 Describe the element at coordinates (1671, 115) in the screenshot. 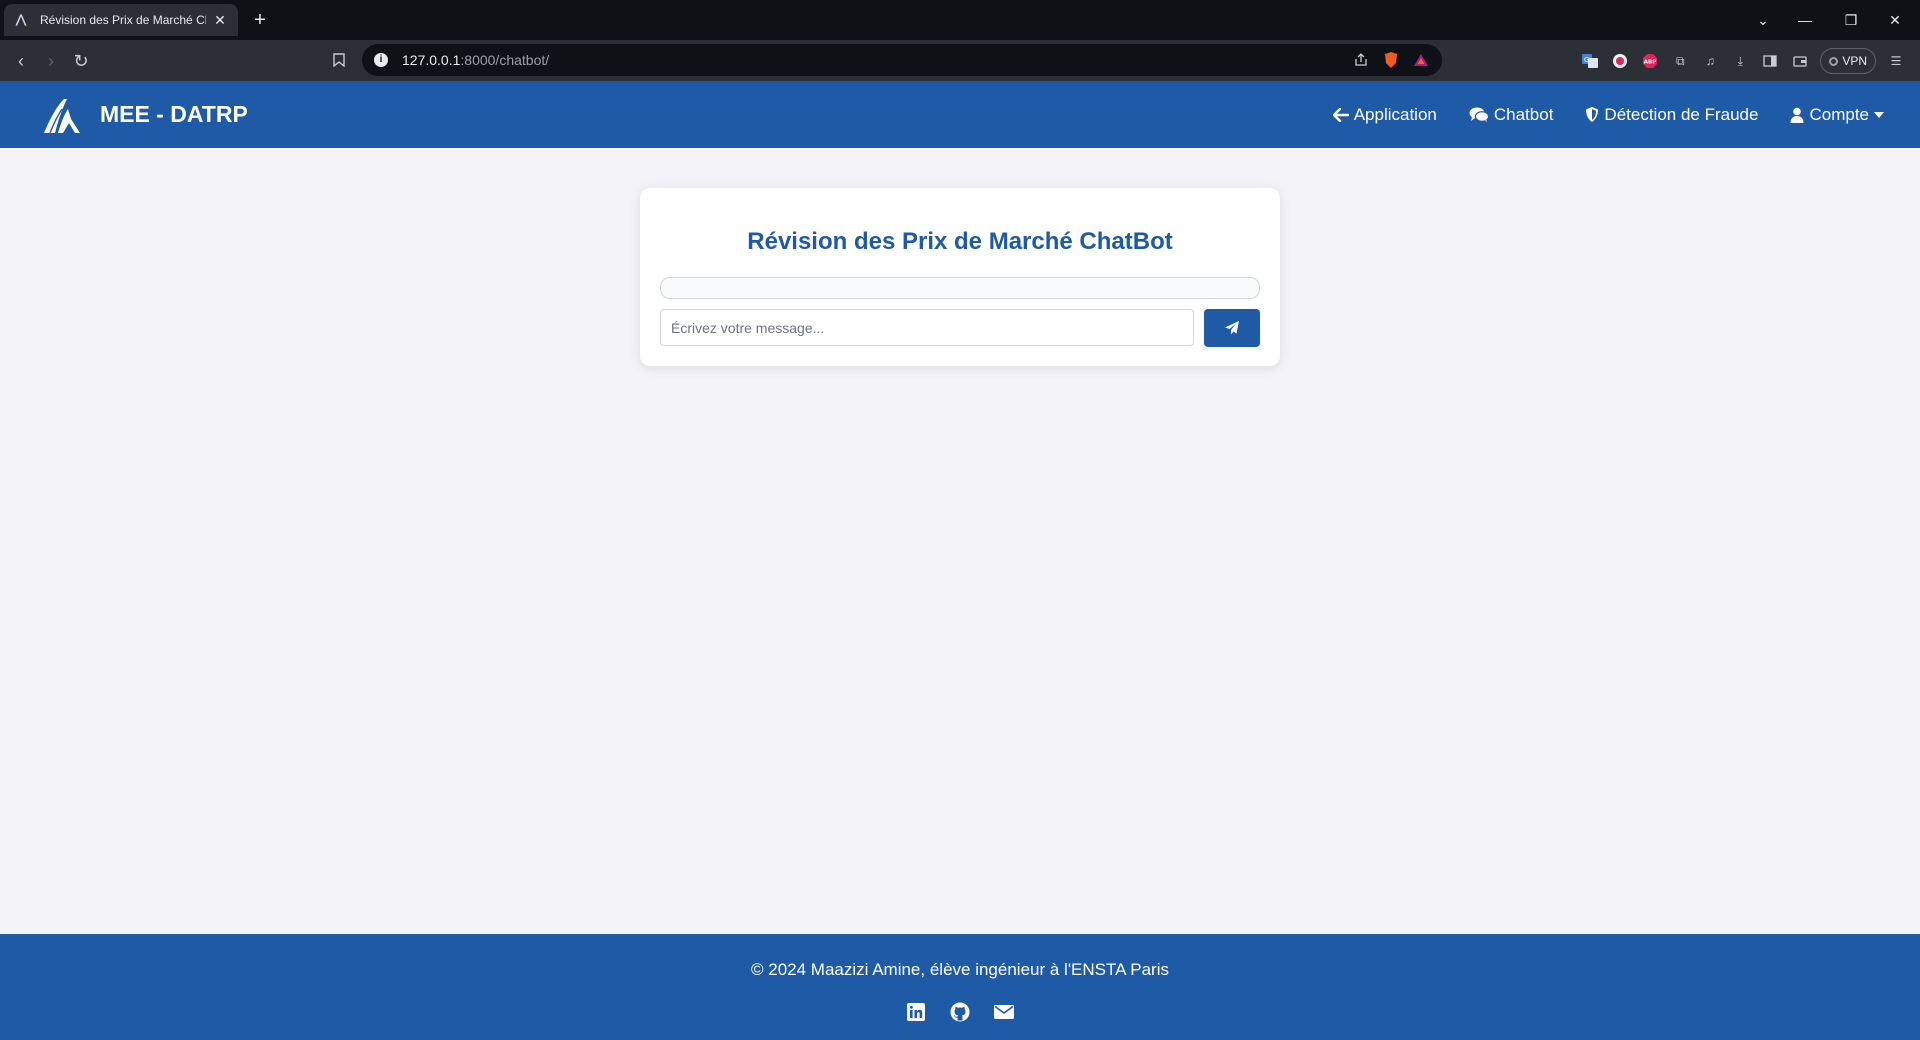

I see `nav-link-fraud-detection: Détection de Fraude` at that location.